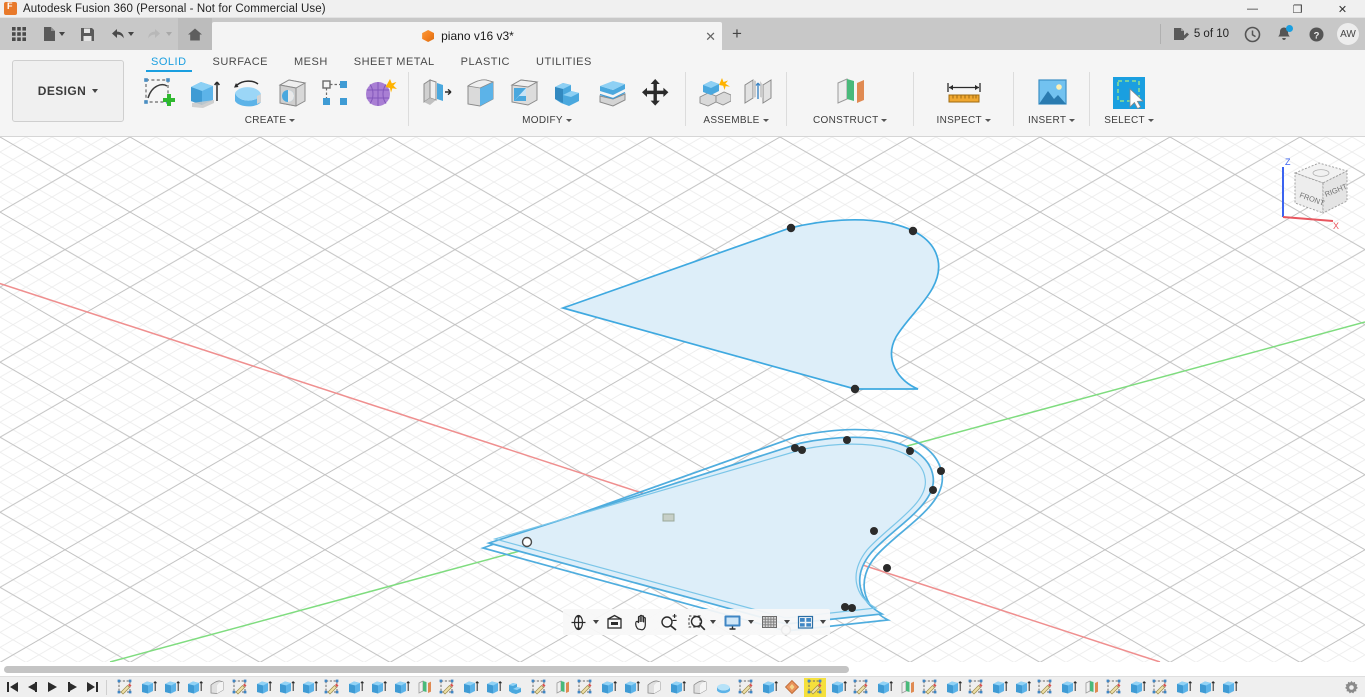  What do you see at coordinates (270, 120) in the screenshot?
I see `group-label-create: CREATE` at bounding box center [270, 120].